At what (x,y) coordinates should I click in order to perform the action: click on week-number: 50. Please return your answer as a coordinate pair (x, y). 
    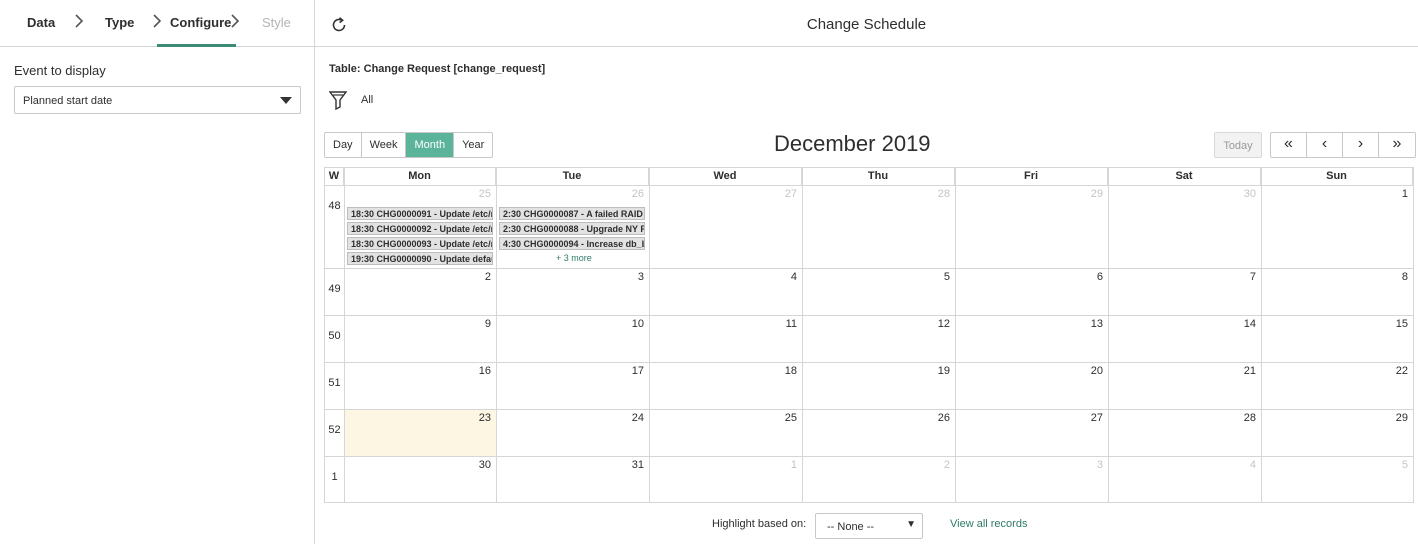
    Looking at the image, I should click on (334, 336).